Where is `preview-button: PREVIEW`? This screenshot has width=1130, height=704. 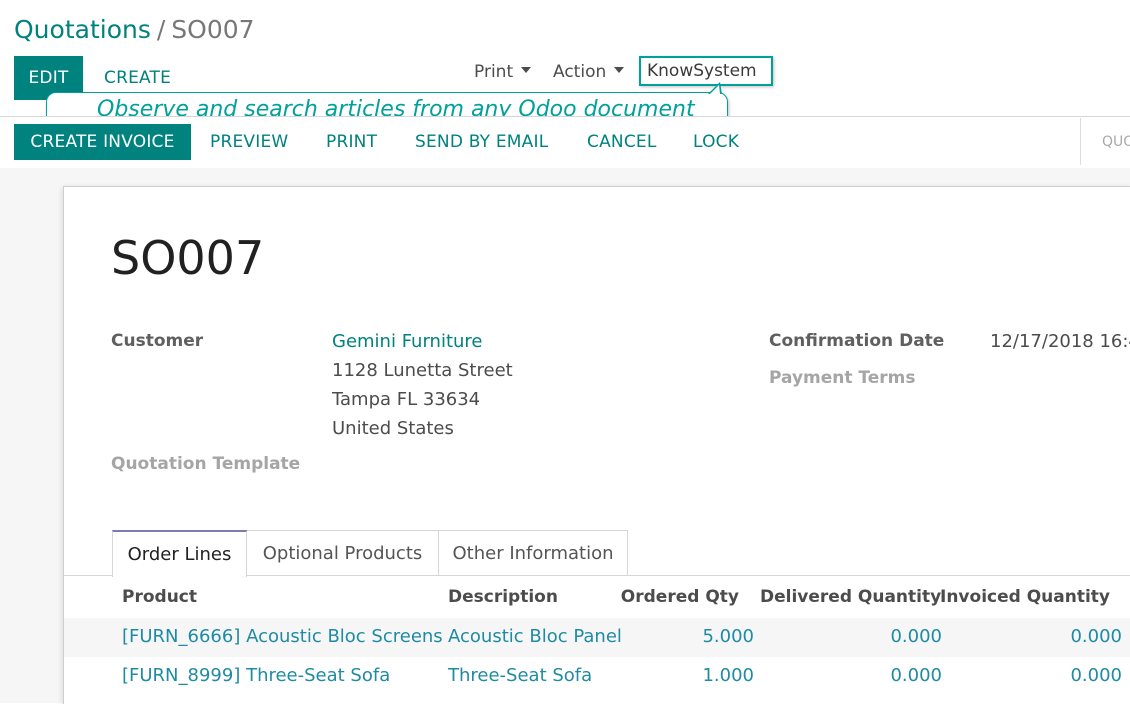
preview-button: PREVIEW is located at coordinates (249, 142).